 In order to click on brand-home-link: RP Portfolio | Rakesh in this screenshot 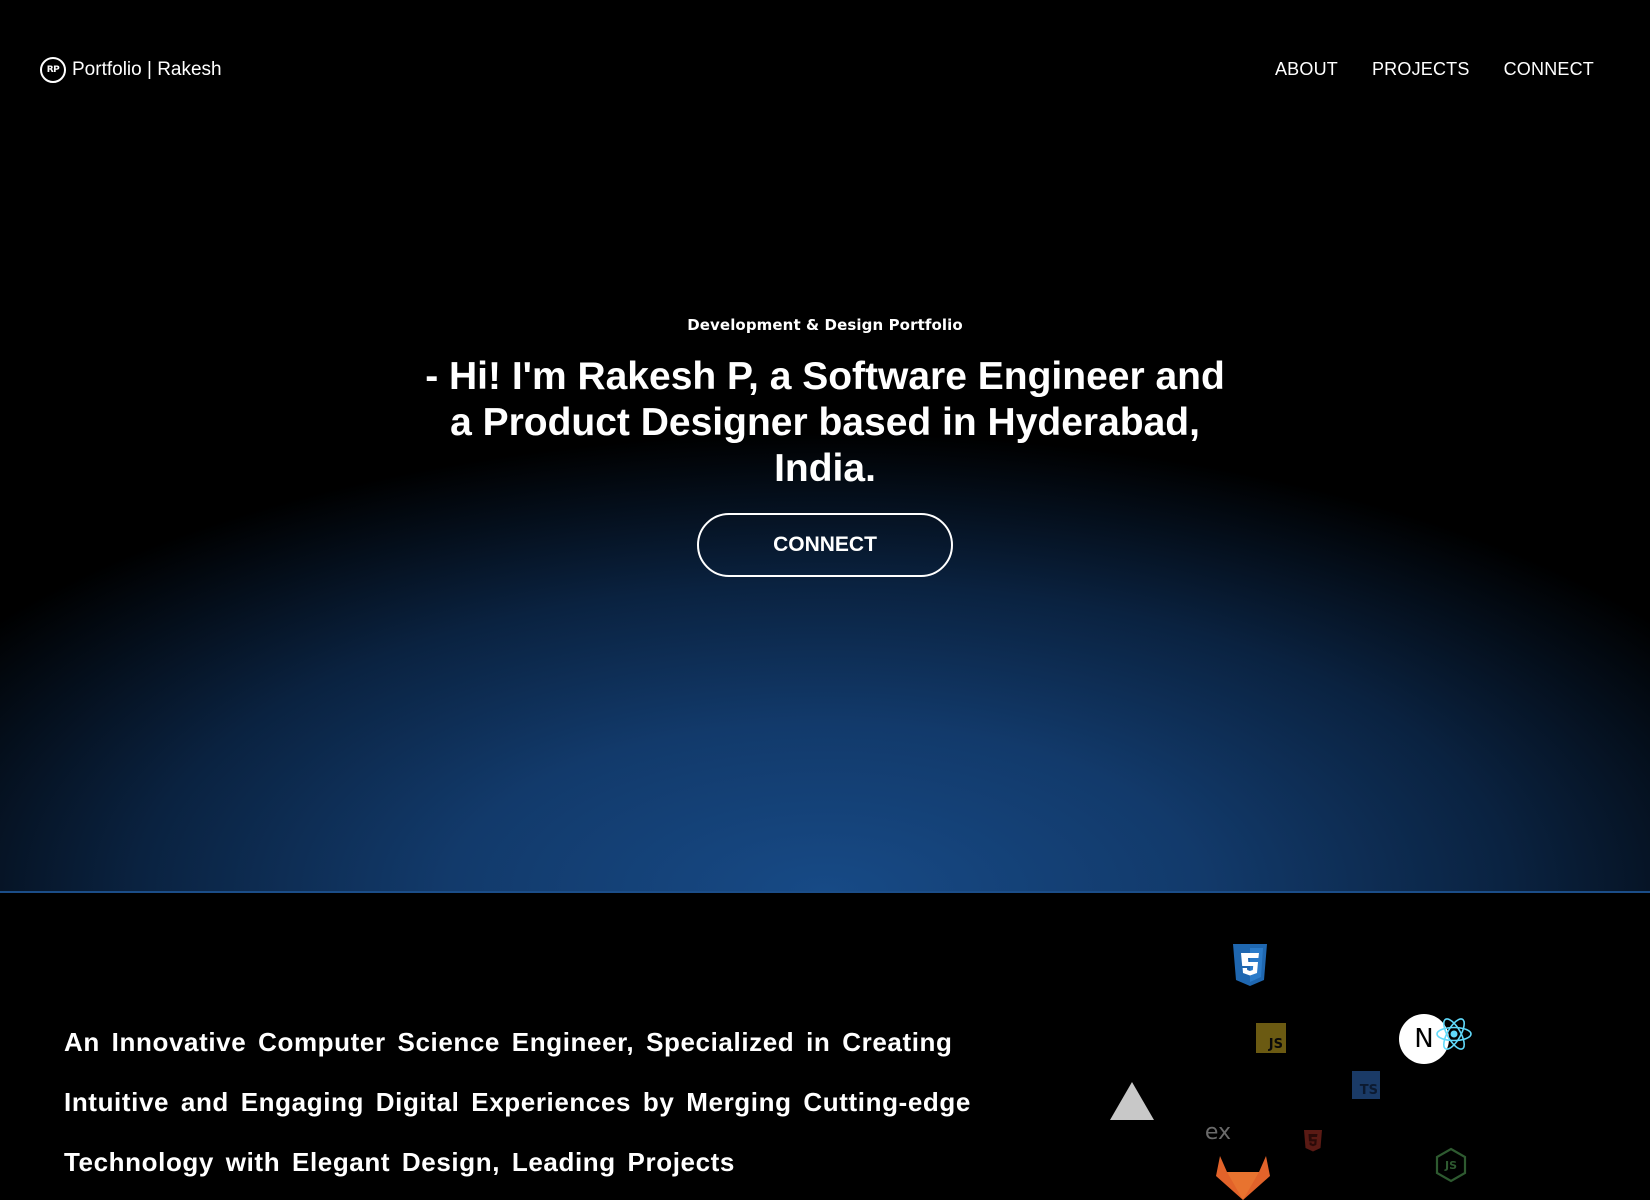, I will do `click(131, 70)`.